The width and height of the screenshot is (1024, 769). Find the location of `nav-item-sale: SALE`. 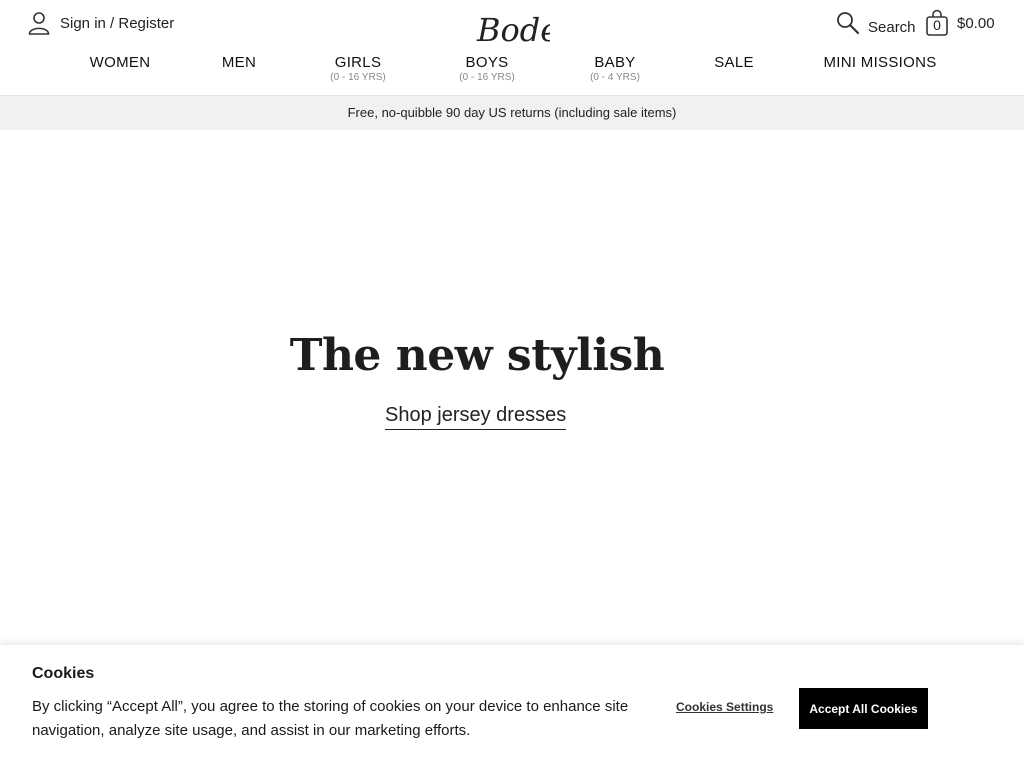

nav-item-sale: SALE is located at coordinates (734, 62).